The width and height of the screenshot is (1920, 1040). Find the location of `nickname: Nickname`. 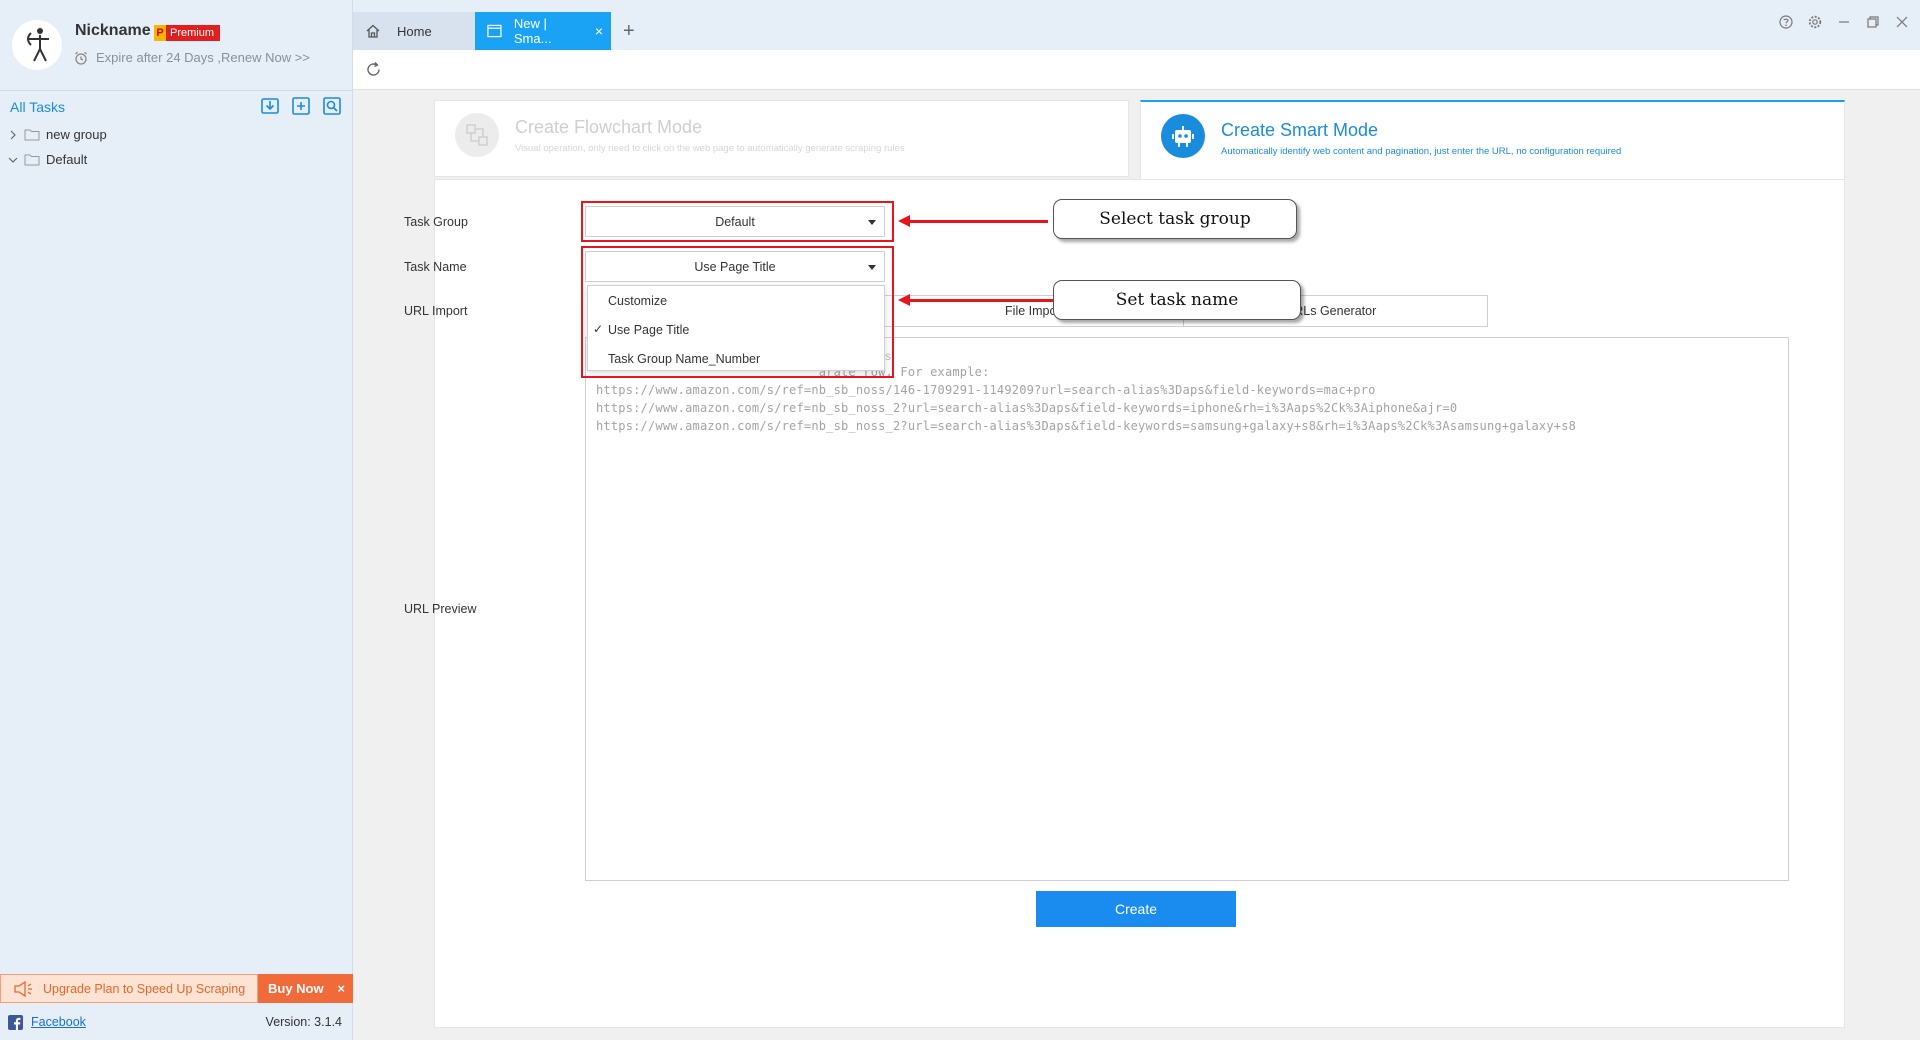

nickname: Nickname is located at coordinates (113, 30).